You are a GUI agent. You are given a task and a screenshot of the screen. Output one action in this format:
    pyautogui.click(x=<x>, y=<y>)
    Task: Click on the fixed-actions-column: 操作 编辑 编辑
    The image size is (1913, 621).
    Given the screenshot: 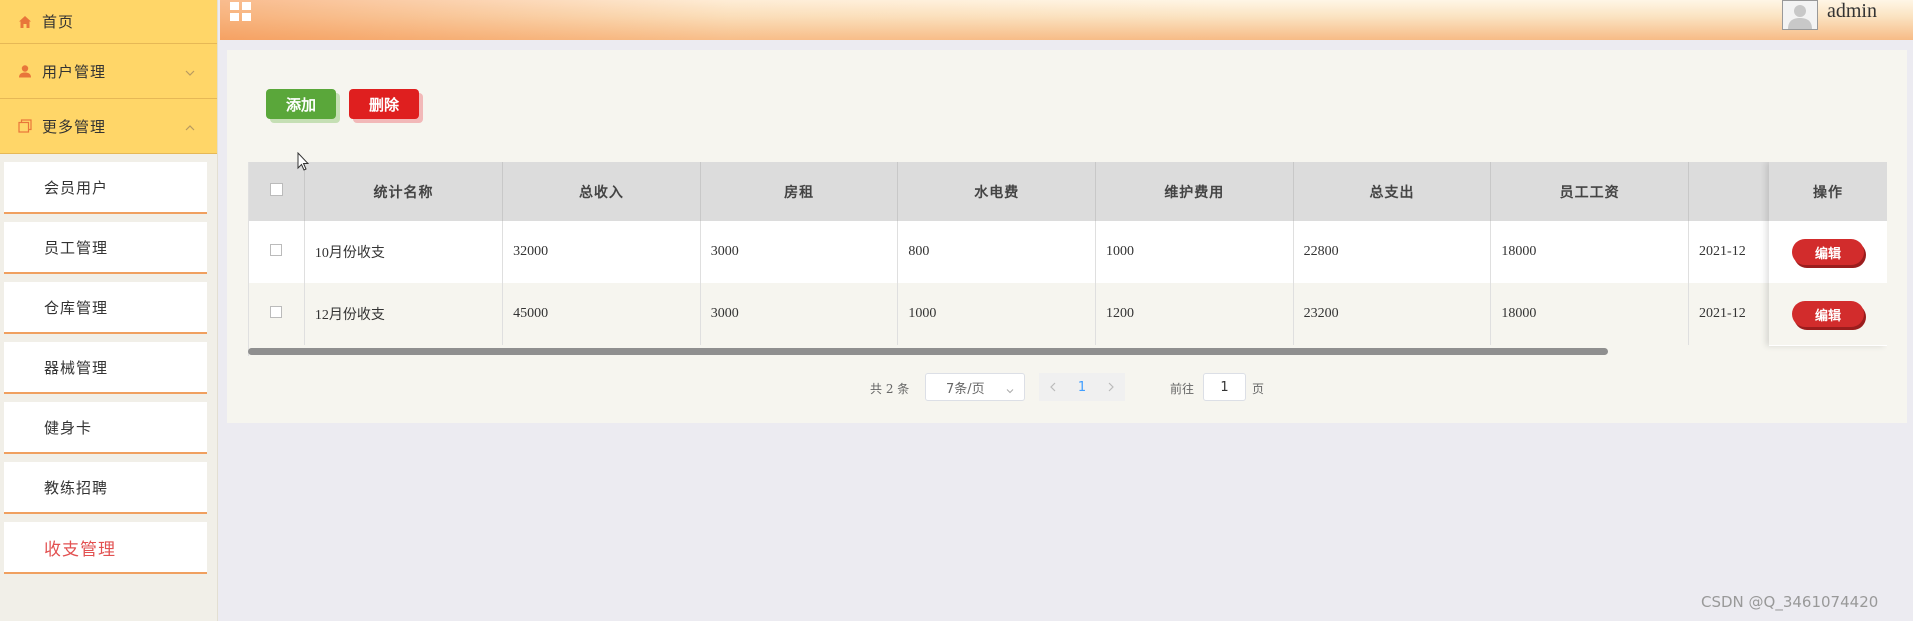 What is the action you would take?
    pyautogui.click(x=1828, y=254)
    